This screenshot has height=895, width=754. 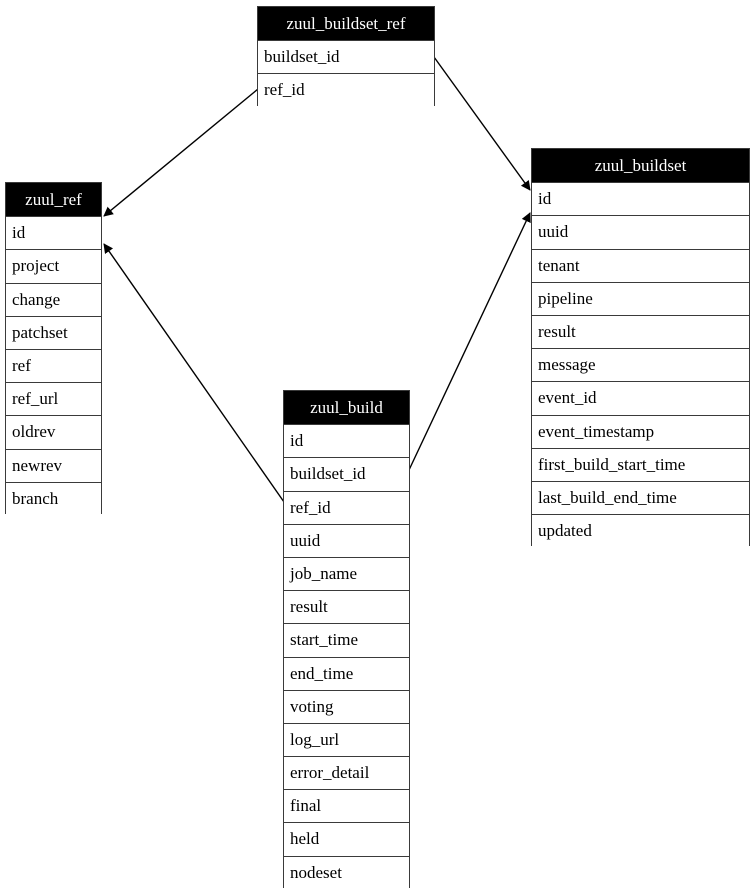 I want to click on table-column-zuul_ref-change: change, so click(x=53, y=299).